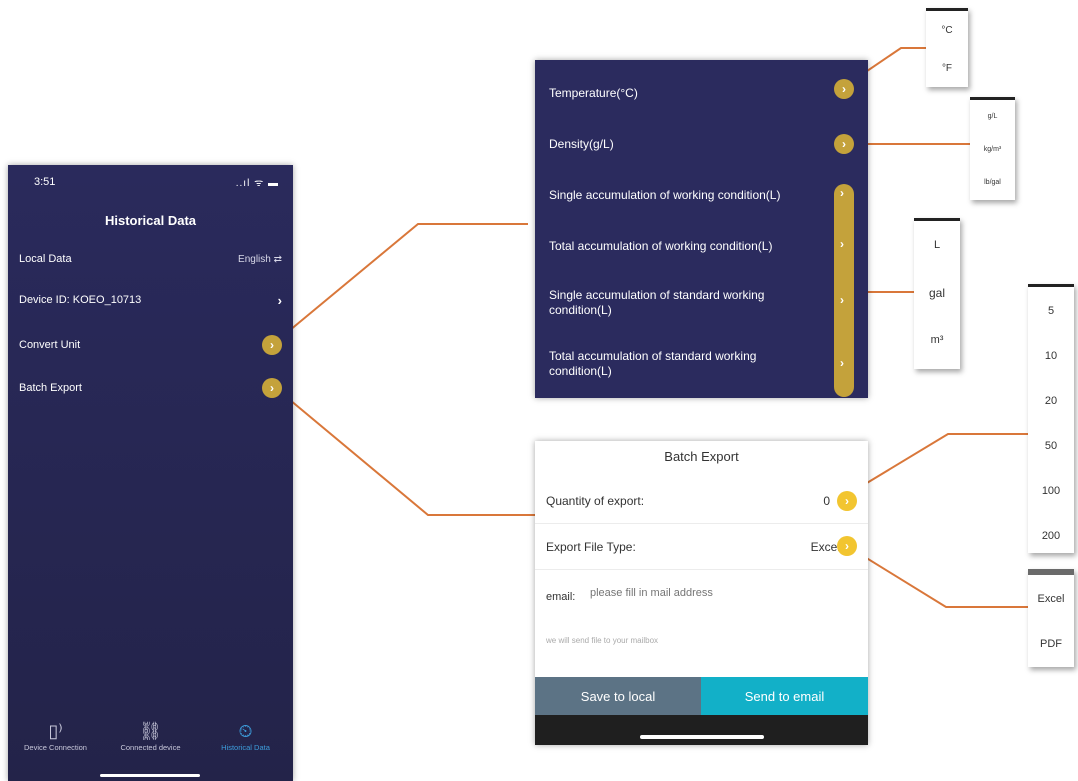 The height and width of the screenshot is (781, 1078). Describe the element at coordinates (947, 68) in the screenshot. I see `option-fahrenheit: °F` at that location.